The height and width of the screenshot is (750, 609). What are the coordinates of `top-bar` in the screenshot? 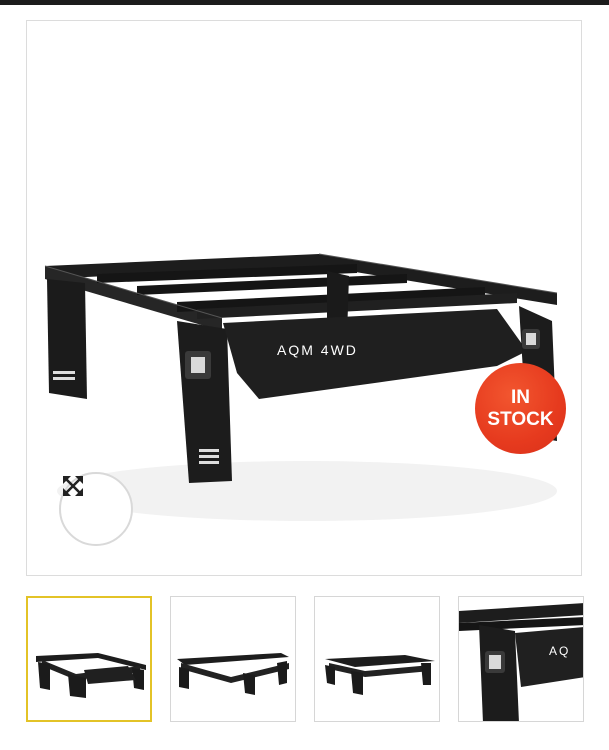 It's located at (304, 2).